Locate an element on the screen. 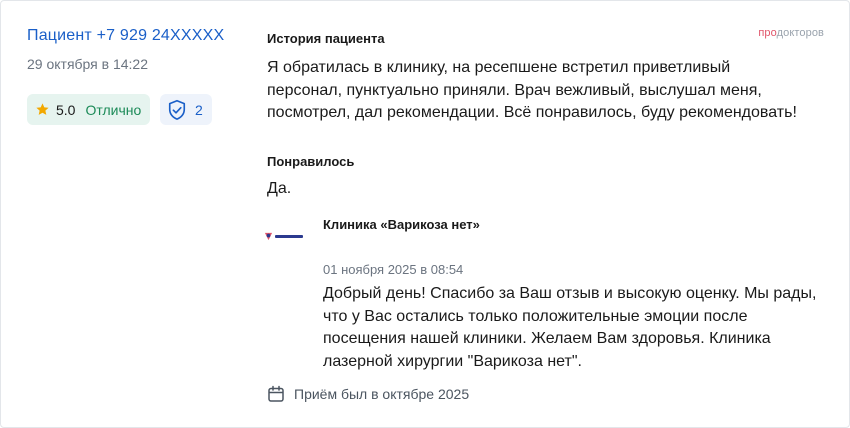 This screenshot has width=850, height=428. rating-value: 5.0 is located at coordinates (66, 109).